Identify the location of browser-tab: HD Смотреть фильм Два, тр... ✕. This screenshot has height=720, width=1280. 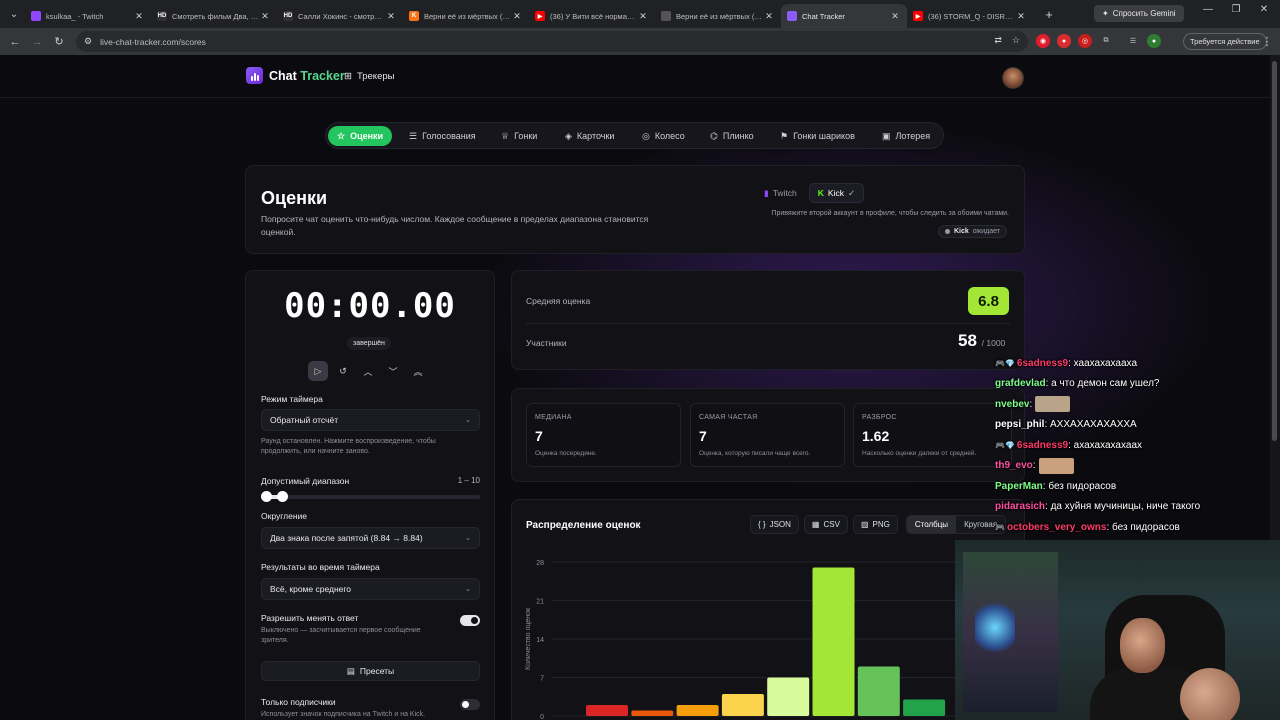
(214, 16).